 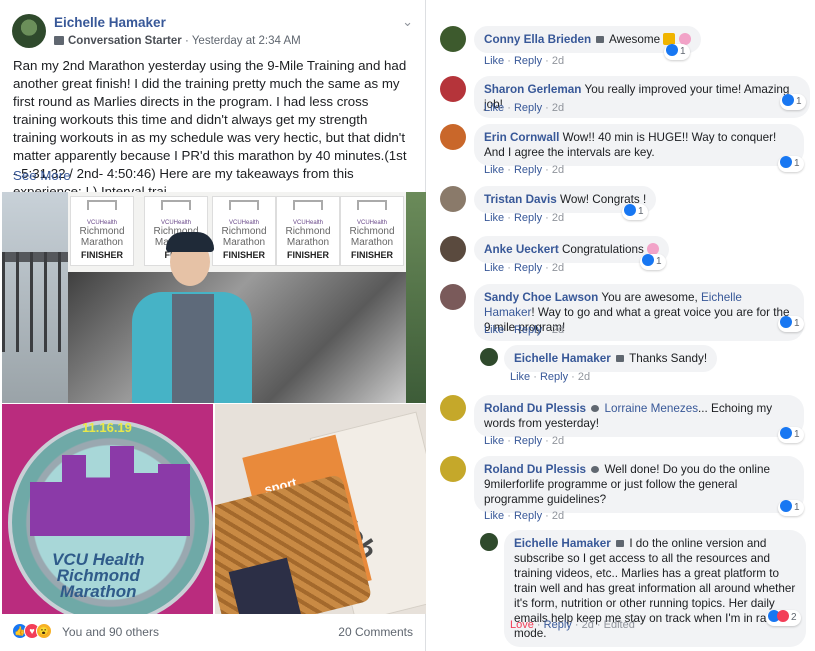 I want to click on bridge, so click(x=37, y=302).